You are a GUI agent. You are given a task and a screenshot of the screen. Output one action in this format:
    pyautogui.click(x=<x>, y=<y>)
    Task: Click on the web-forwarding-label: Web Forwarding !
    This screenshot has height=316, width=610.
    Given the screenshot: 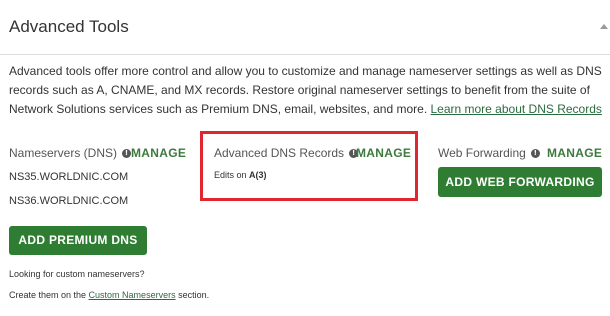 What is the action you would take?
    pyautogui.click(x=489, y=153)
    